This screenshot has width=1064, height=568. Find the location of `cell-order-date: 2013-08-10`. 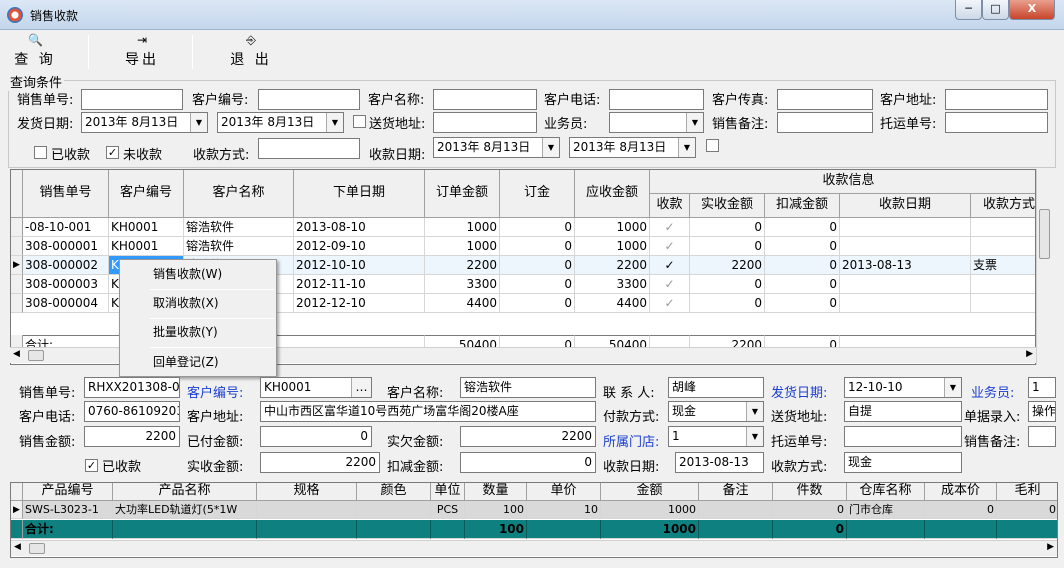

cell-order-date: 2013-08-10 is located at coordinates (359, 227).